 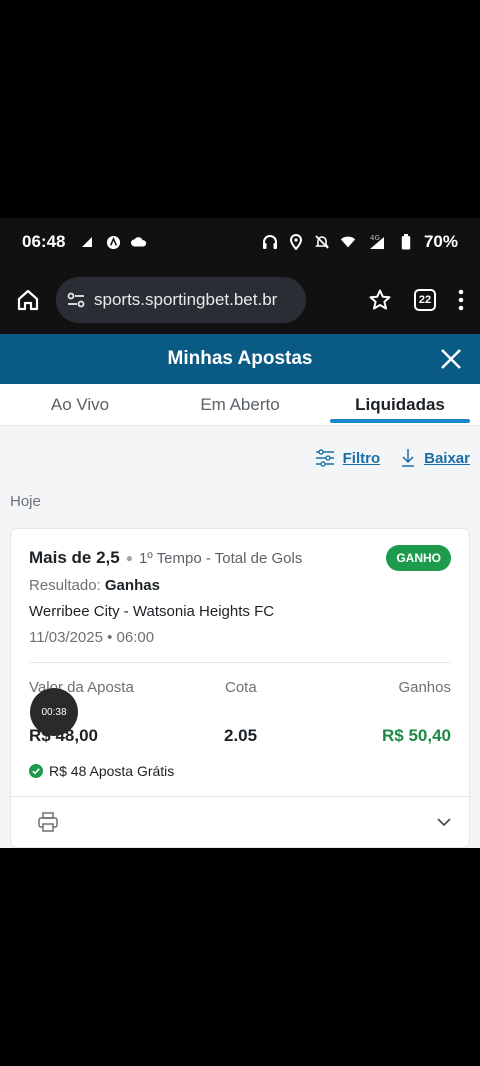 What do you see at coordinates (186, 299) in the screenshot?
I see `url-text: sports.sportingbet.bet.br` at bounding box center [186, 299].